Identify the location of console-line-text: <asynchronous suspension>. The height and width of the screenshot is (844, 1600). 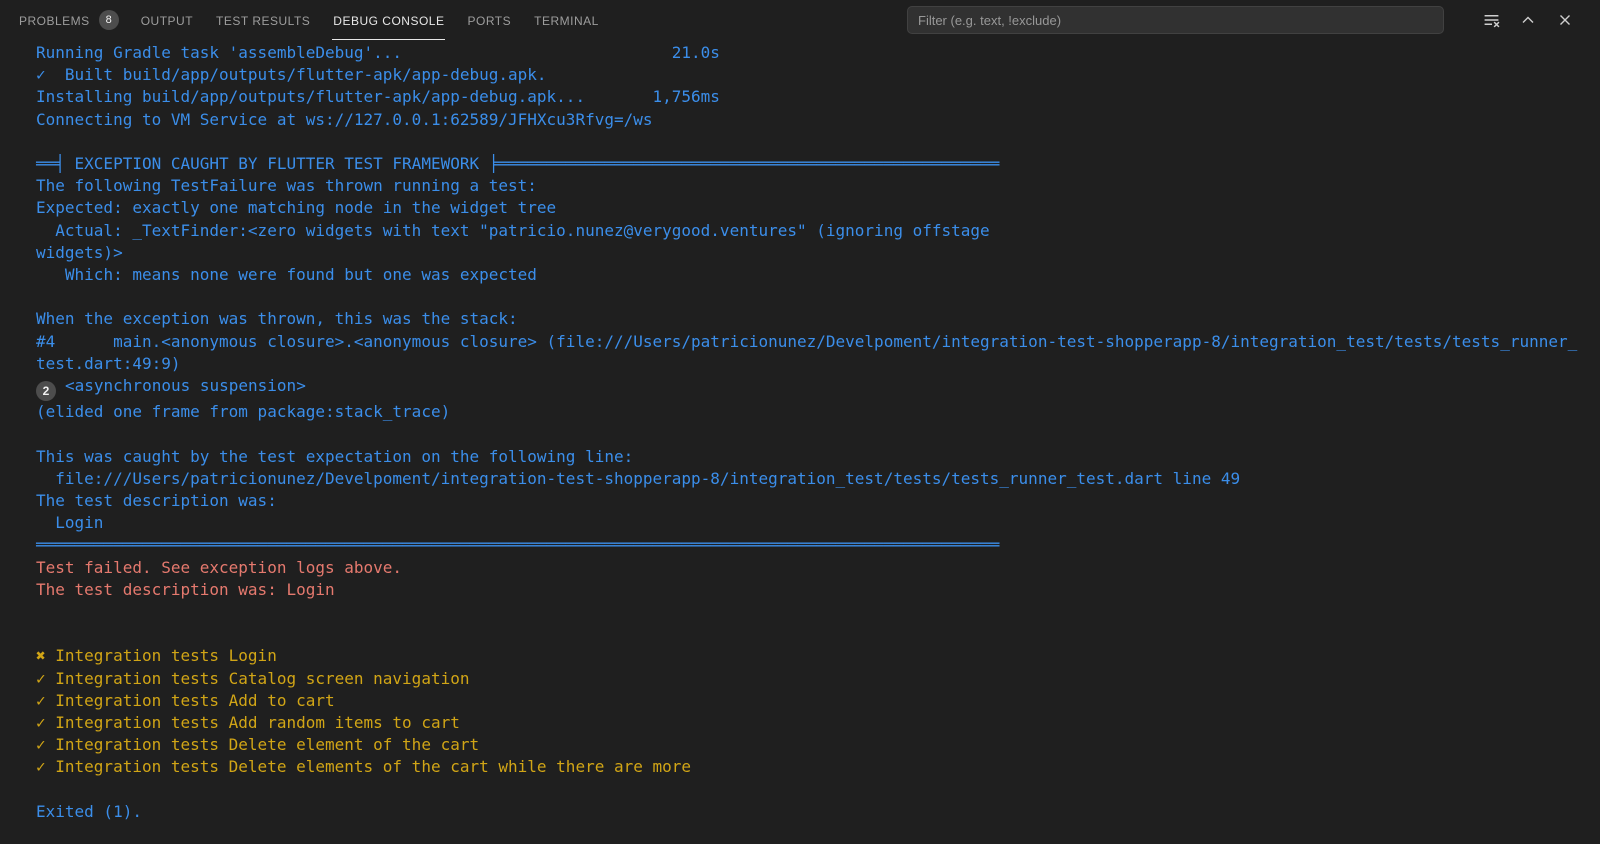
(185, 386).